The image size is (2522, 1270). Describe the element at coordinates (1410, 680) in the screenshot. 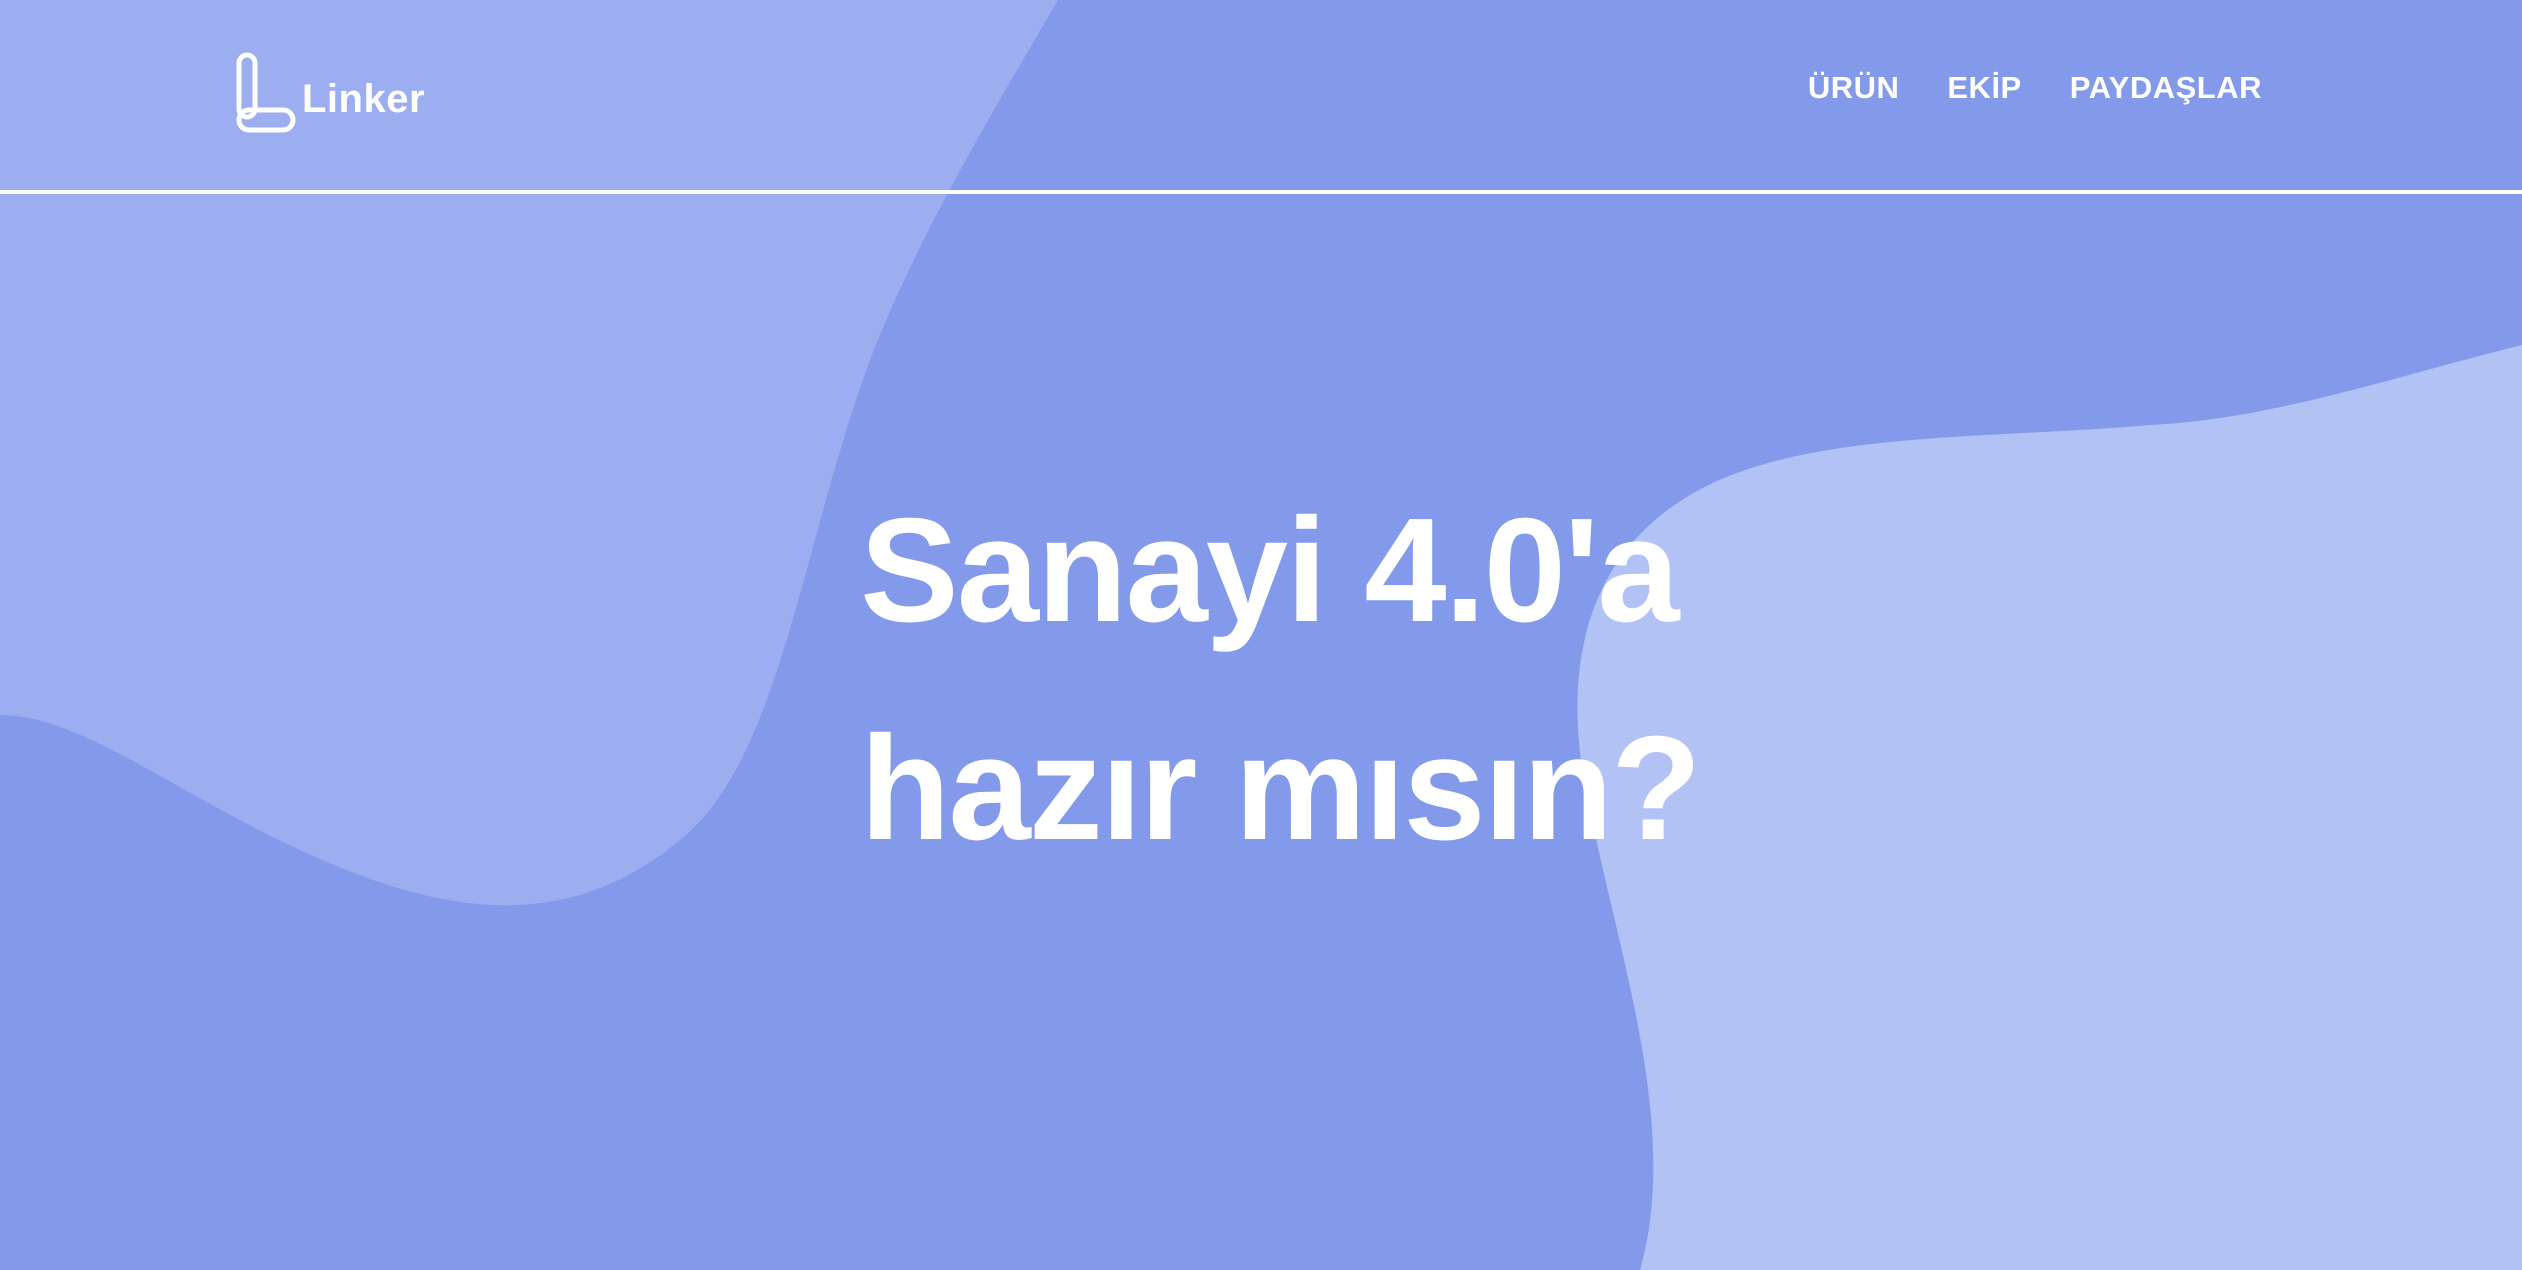

I see `hero-section: Sanayi 4.0'a hazır mısın?` at that location.